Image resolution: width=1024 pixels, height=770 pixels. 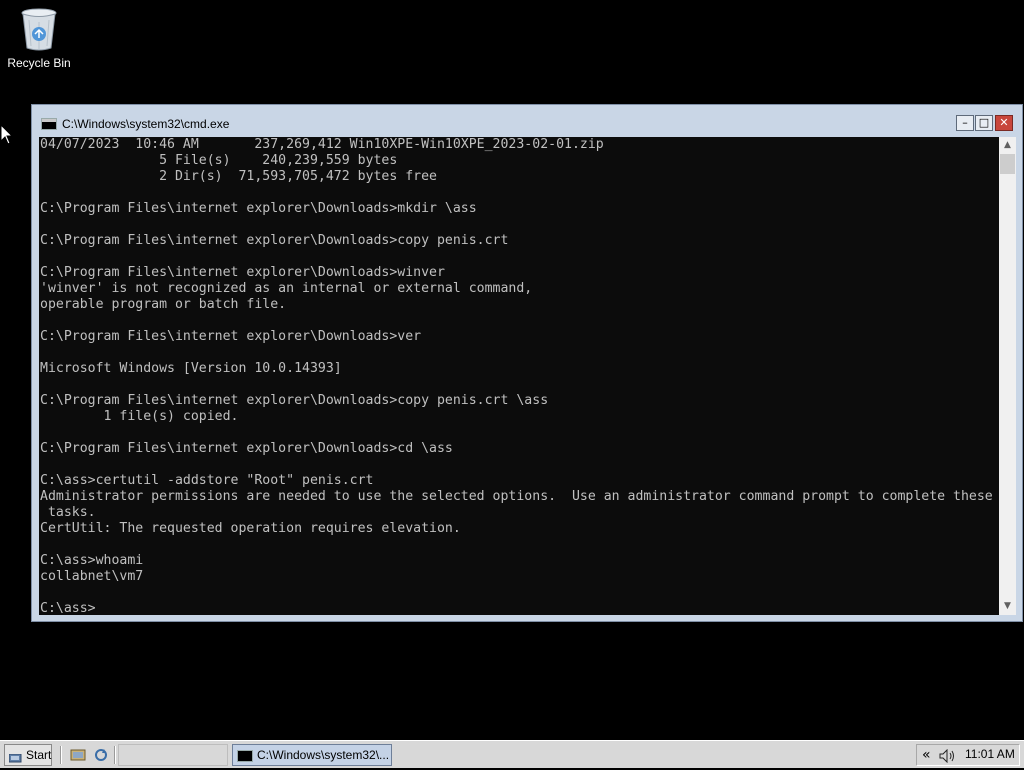 I want to click on recycle-bin-icon, so click(x=39, y=29).